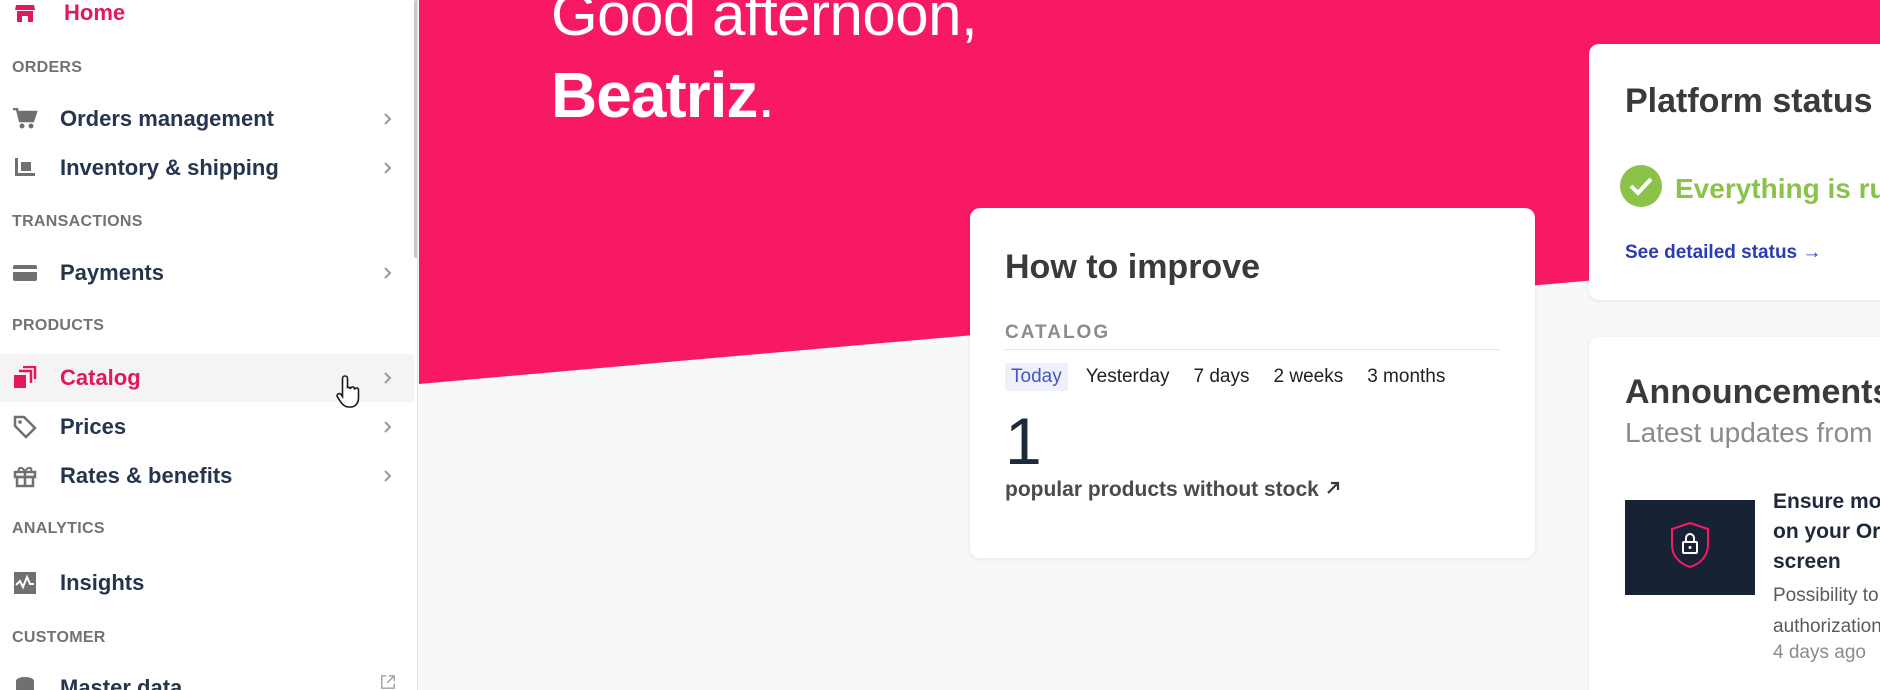  What do you see at coordinates (25, 476) in the screenshot?
I see `gift-icon` at bounding box center [25, 476].